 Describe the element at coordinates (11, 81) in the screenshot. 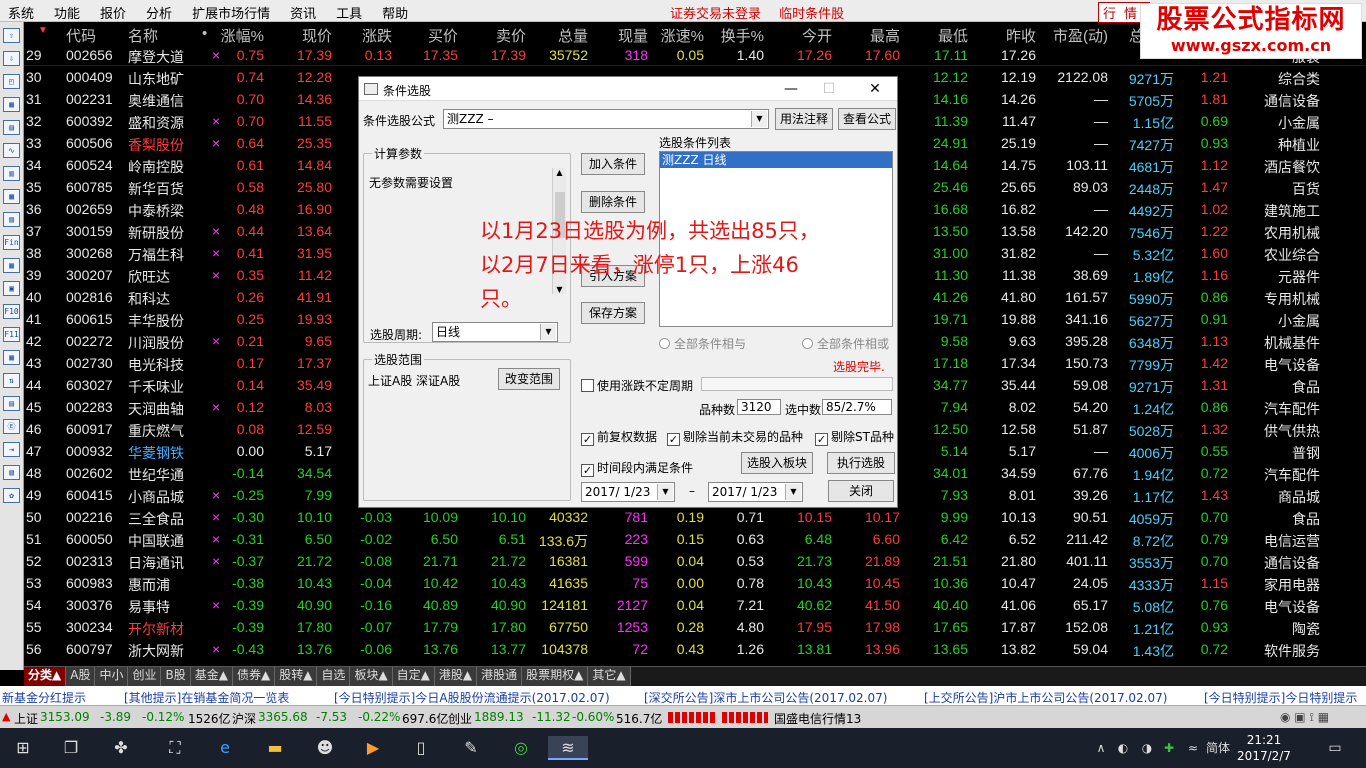

I see `toolbar-button-icon: ◰` at that location.